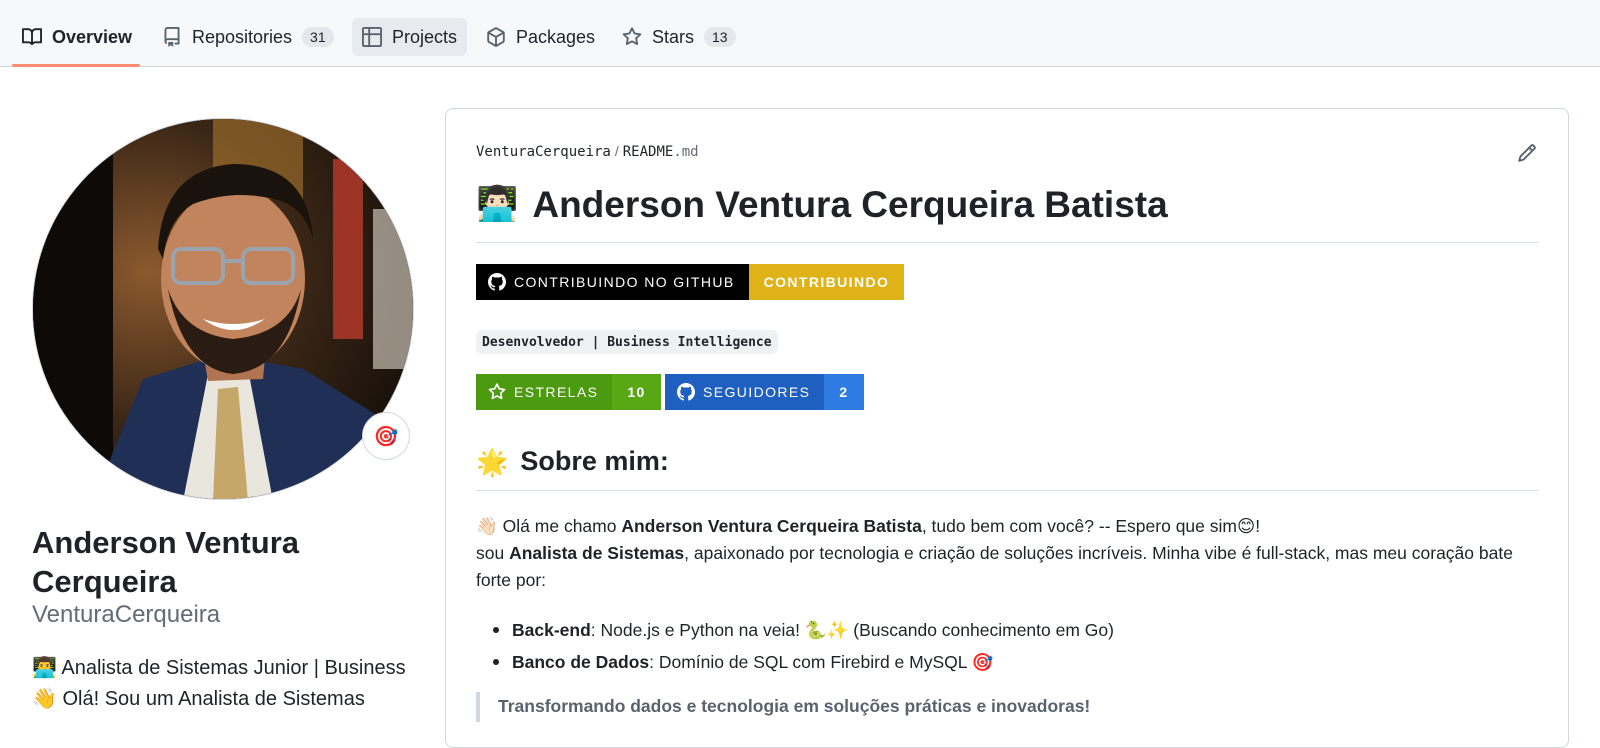 This screenshot has height=748, width=1600. Describe the element at coordinates (850, 204) in the screenshot. I see `readme-title-text: Anderson Ventura Cerqueira Batista` at that location.